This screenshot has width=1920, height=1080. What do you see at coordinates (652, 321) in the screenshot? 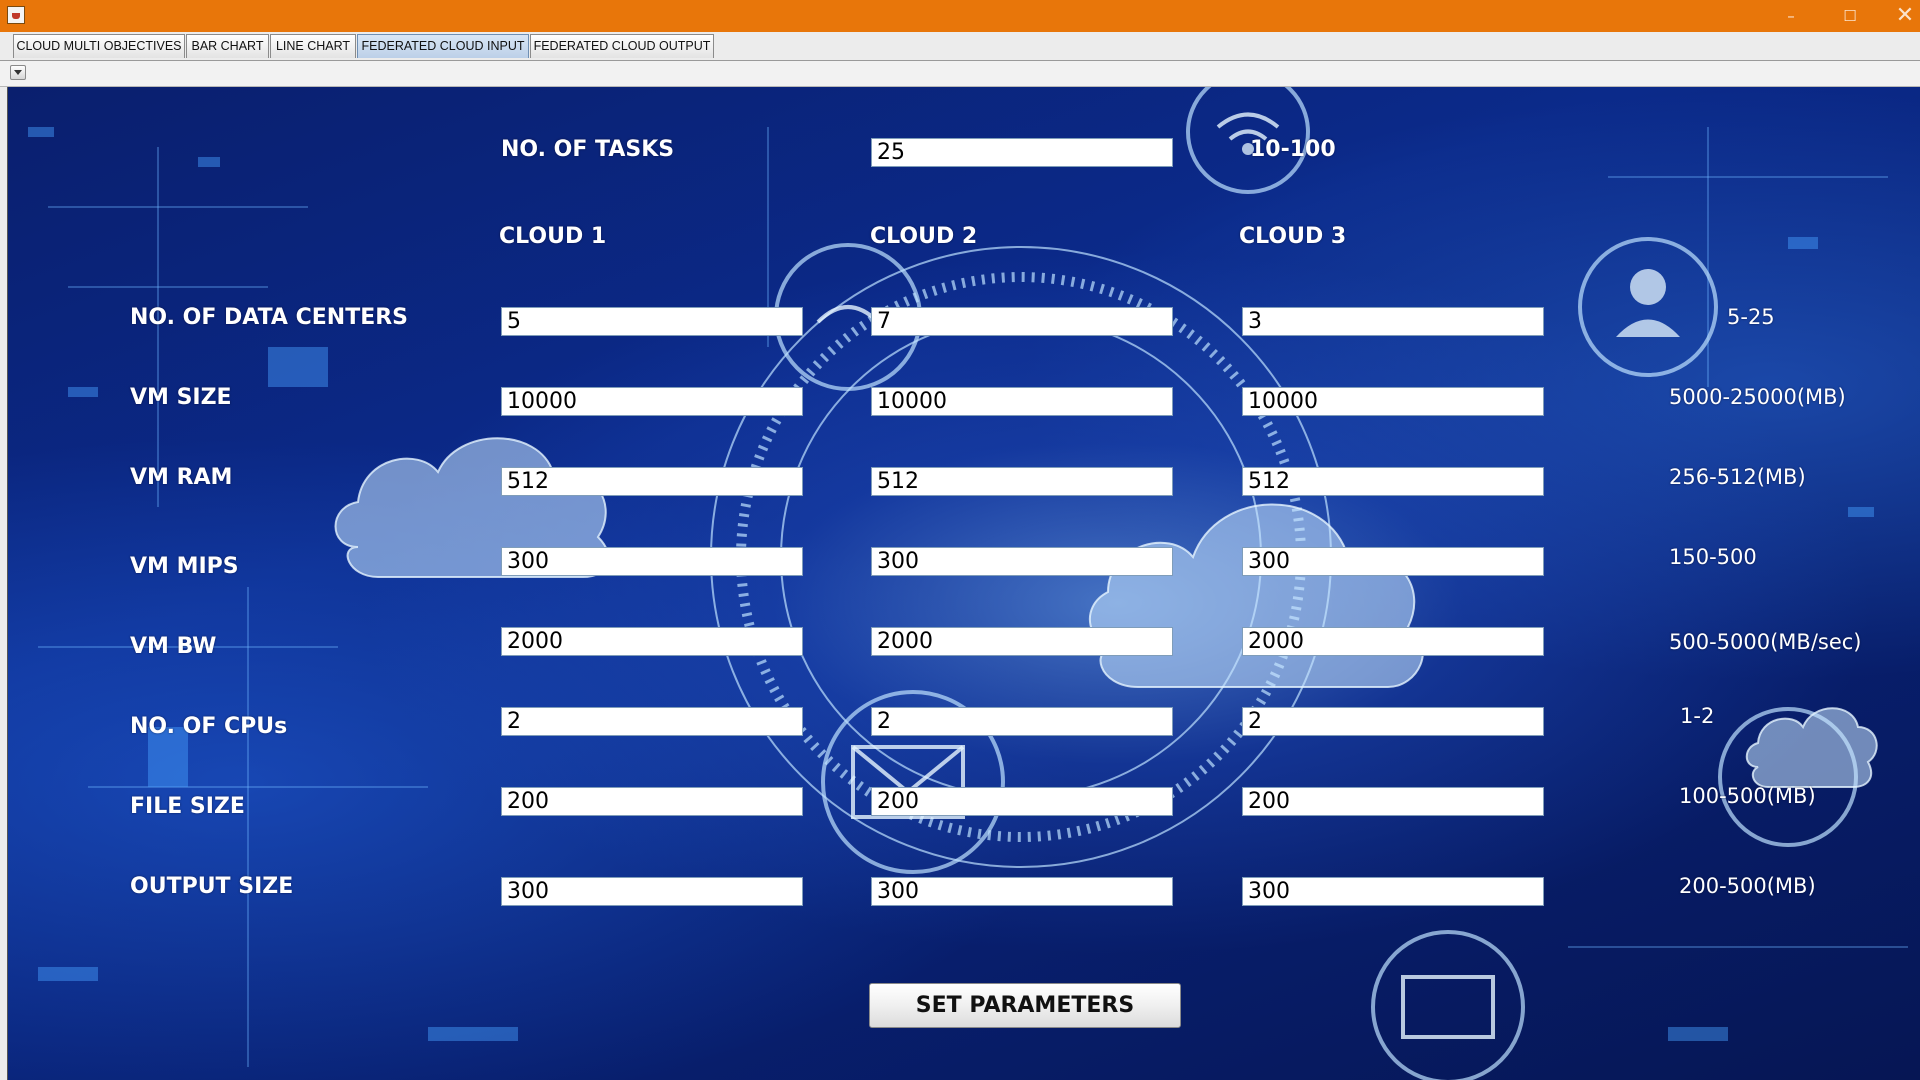
I see `data-centers-cloud-1-input` at bounding box center [652, 321].